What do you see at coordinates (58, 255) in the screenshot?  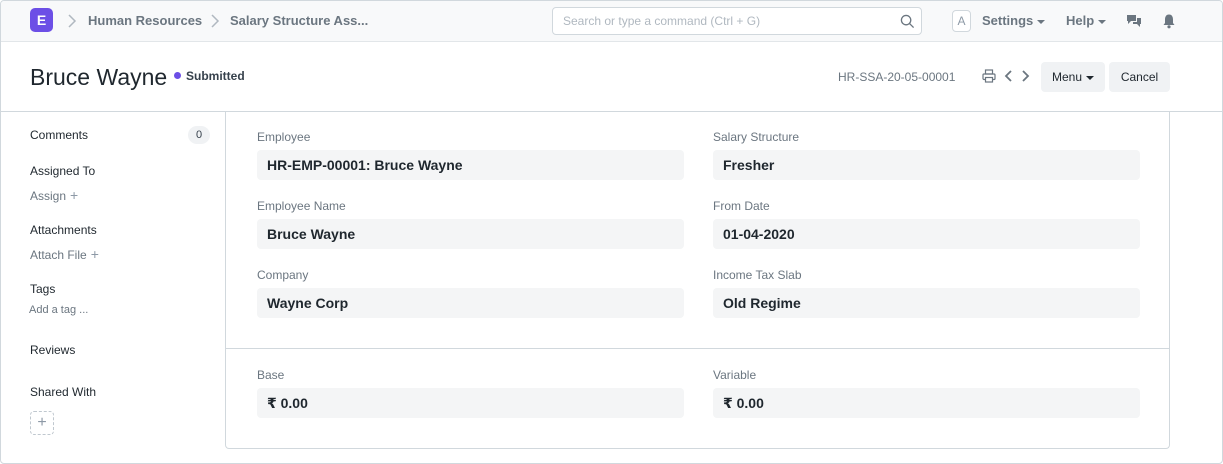 I see `attach-file-text: Attach File` at bounding box center [58, 255].